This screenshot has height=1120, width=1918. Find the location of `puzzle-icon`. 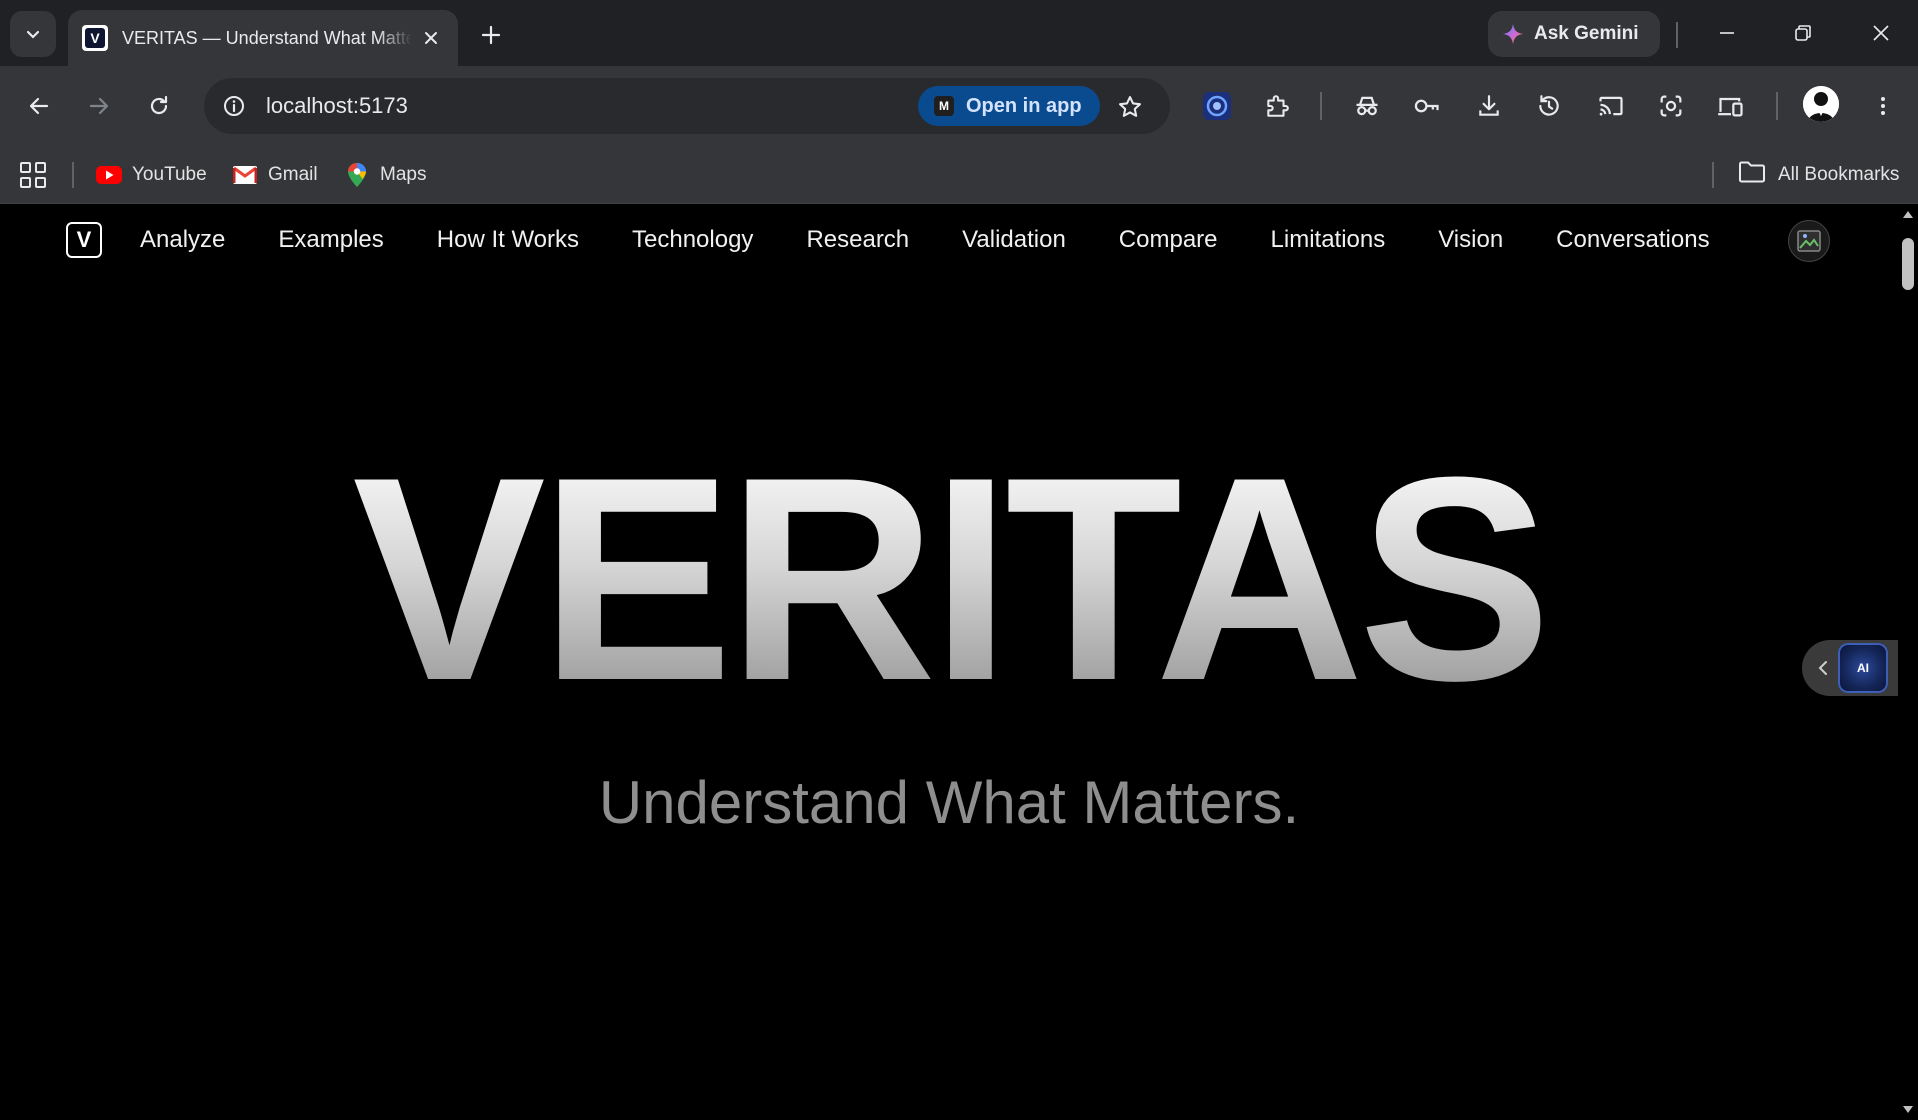

puzzle-icon is located at coordinates (1278, 106).